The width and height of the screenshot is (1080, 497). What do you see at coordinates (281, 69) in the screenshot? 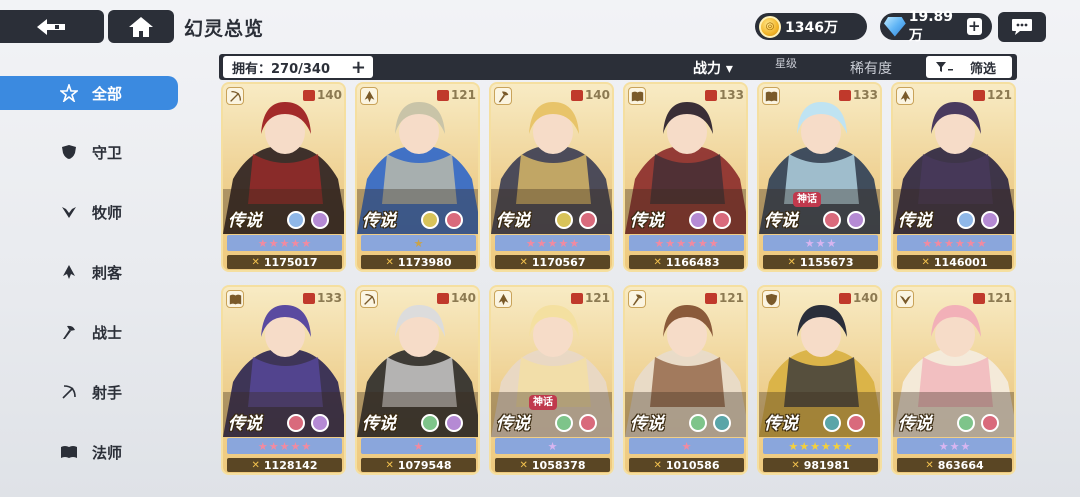
I see `owned-count: 拥有：270/340` at bounding box center [281, 69].